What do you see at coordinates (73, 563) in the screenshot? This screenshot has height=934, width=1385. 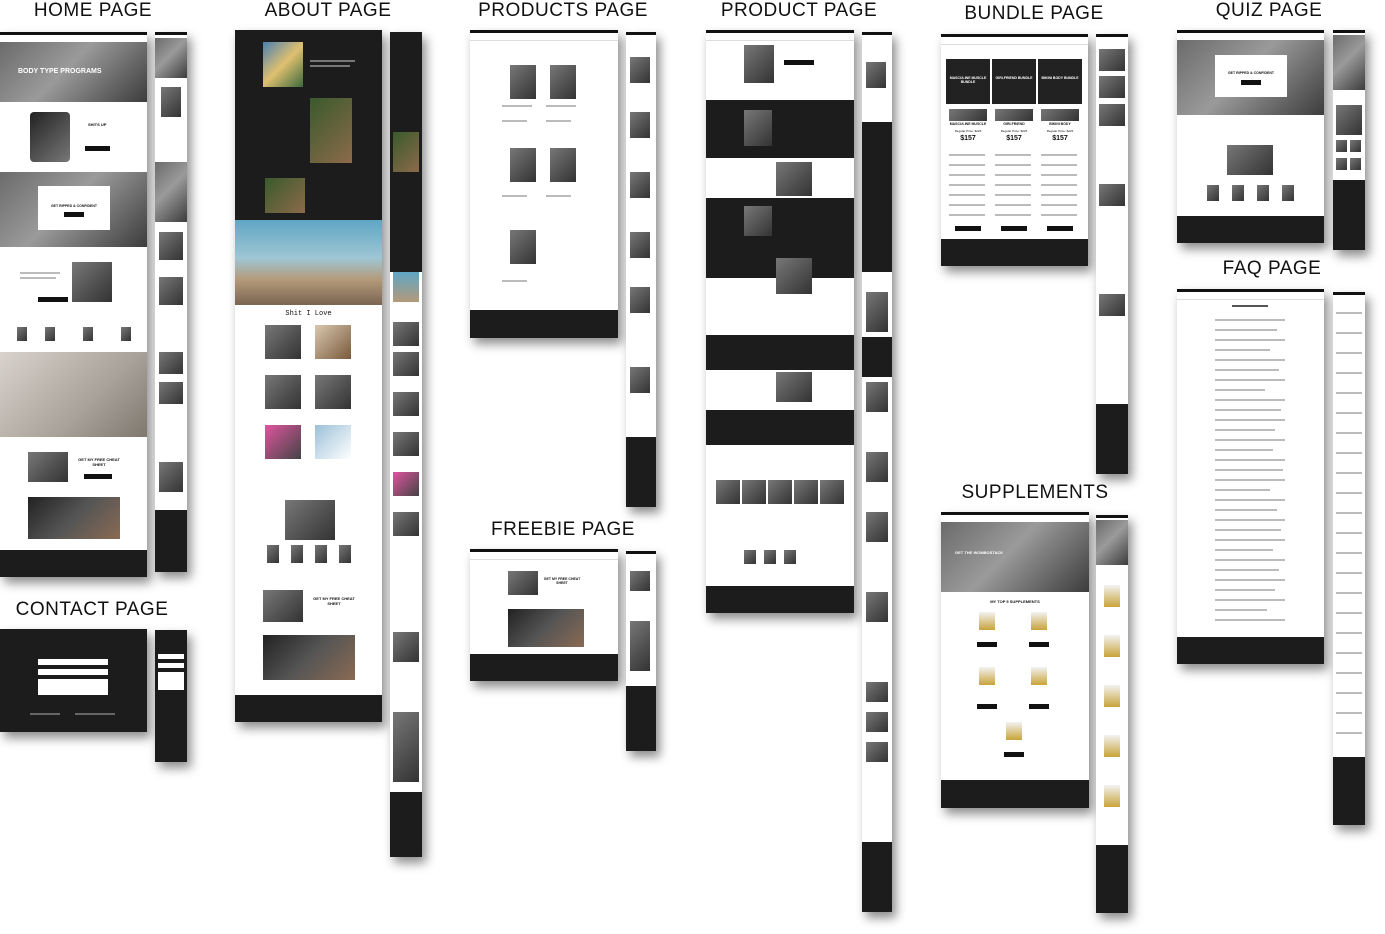 I see `home-footer` at bounding box center [73, 563].